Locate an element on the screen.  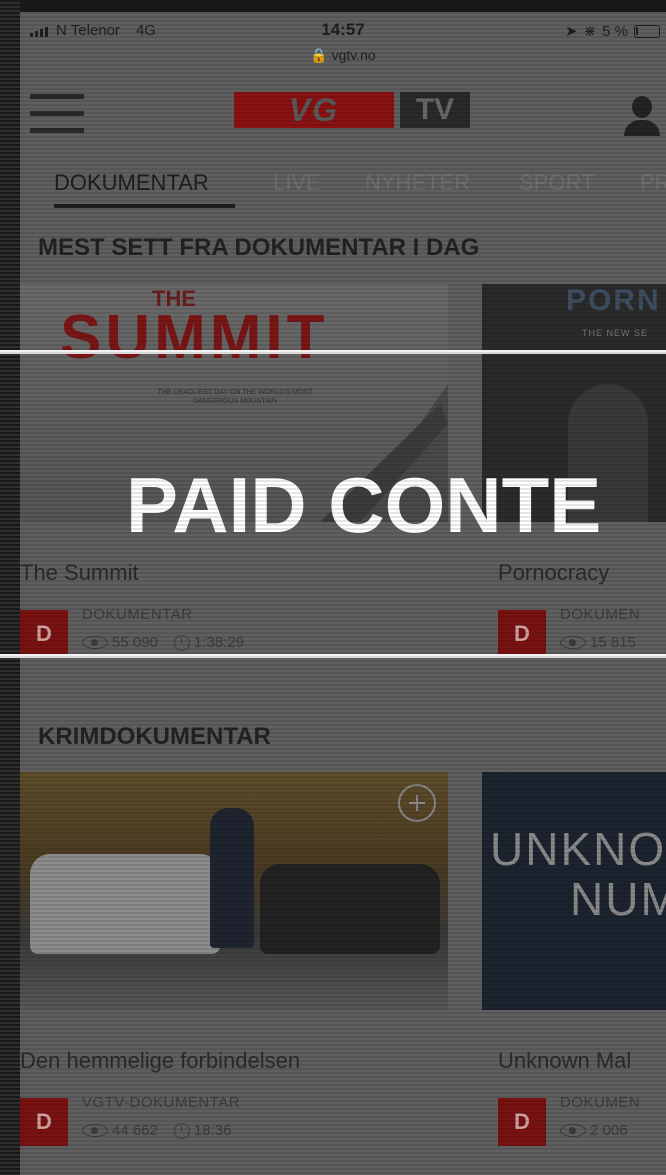
battery-percent: 5 % is located at coordinates (615, 31).